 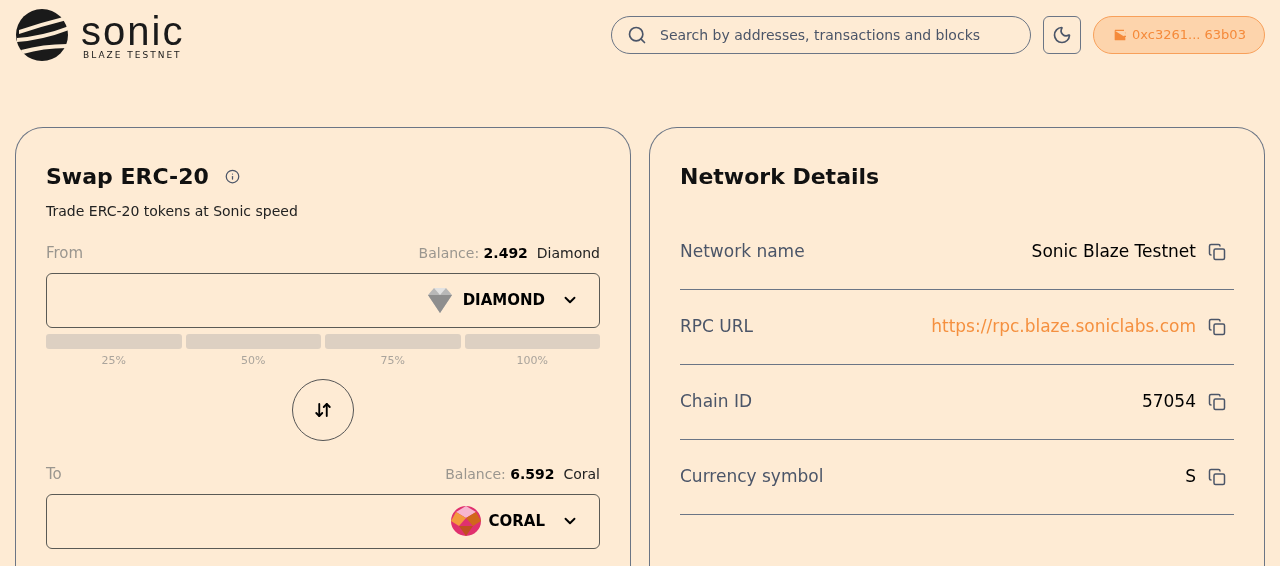 I want to click on wallet-button: 0xc3261... 63b03, so click(x=1179, y=35).